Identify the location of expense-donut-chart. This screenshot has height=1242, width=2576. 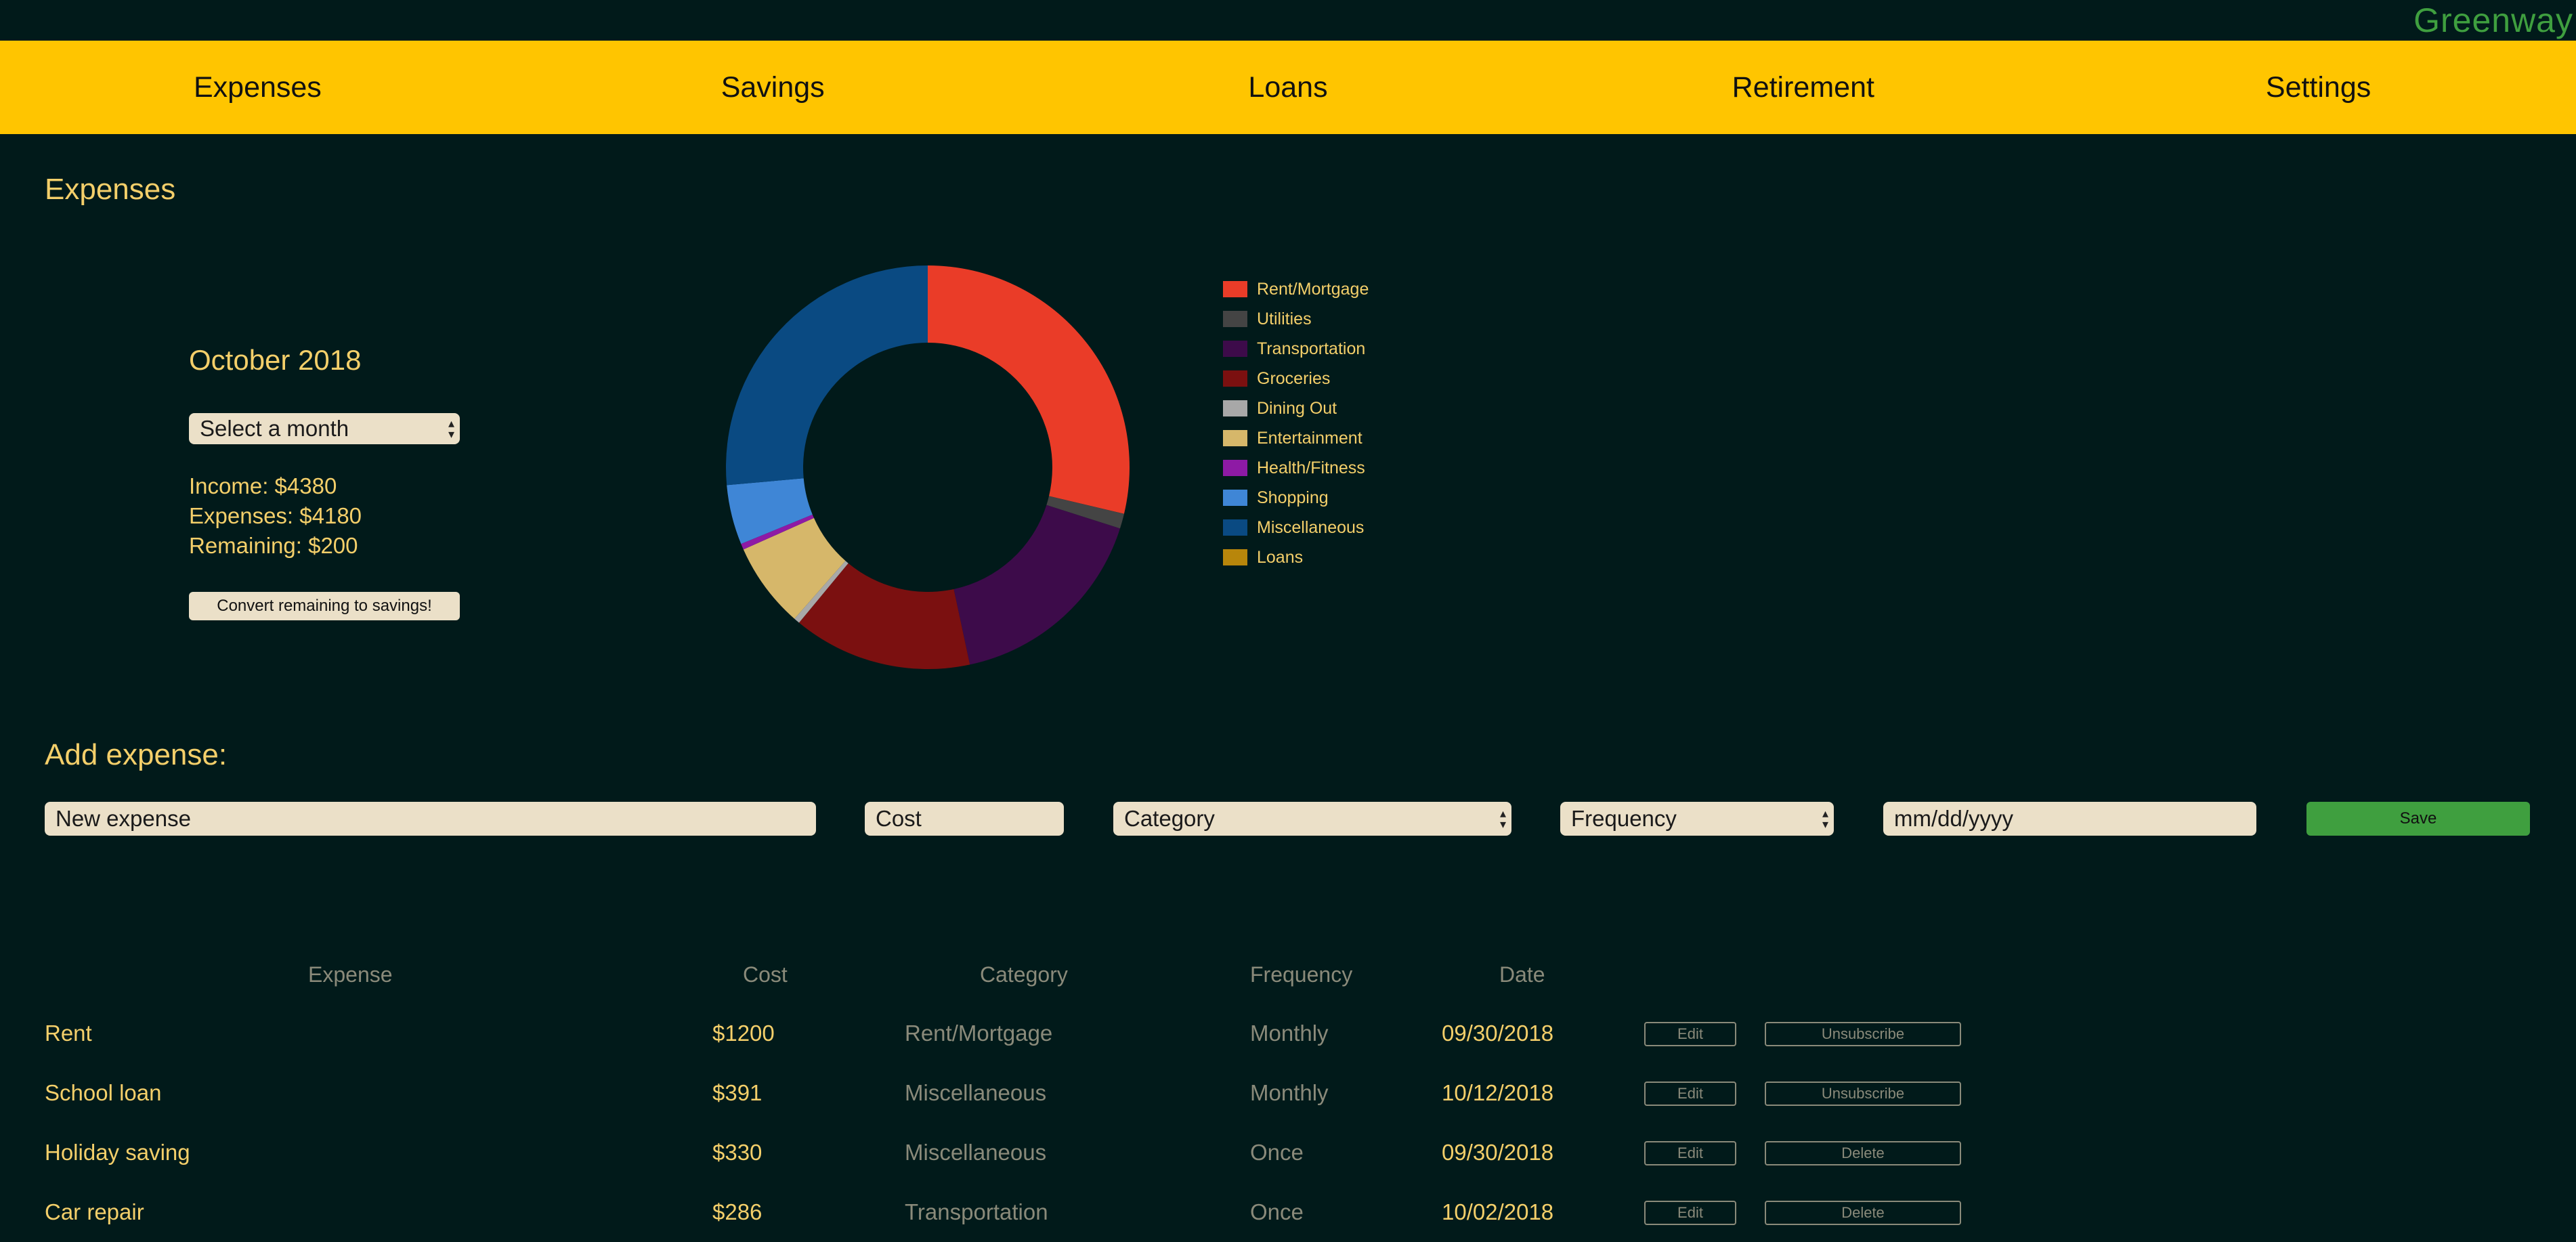
(928, 467).